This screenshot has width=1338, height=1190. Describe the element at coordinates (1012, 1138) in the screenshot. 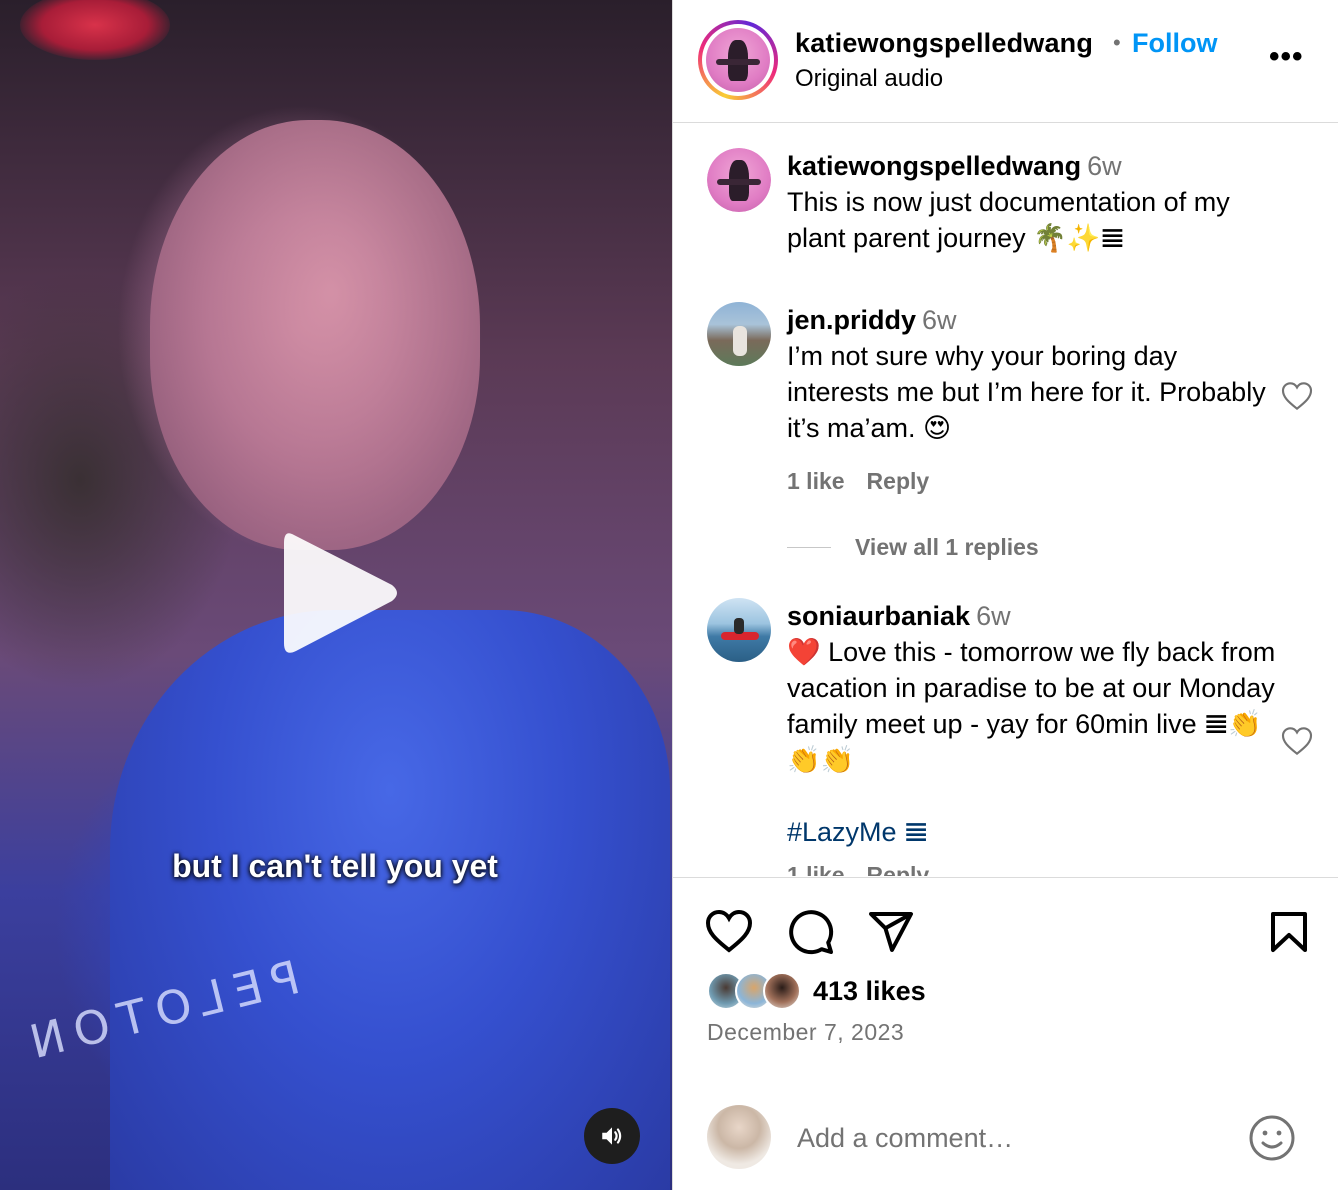

I see `comment-input` at that location.